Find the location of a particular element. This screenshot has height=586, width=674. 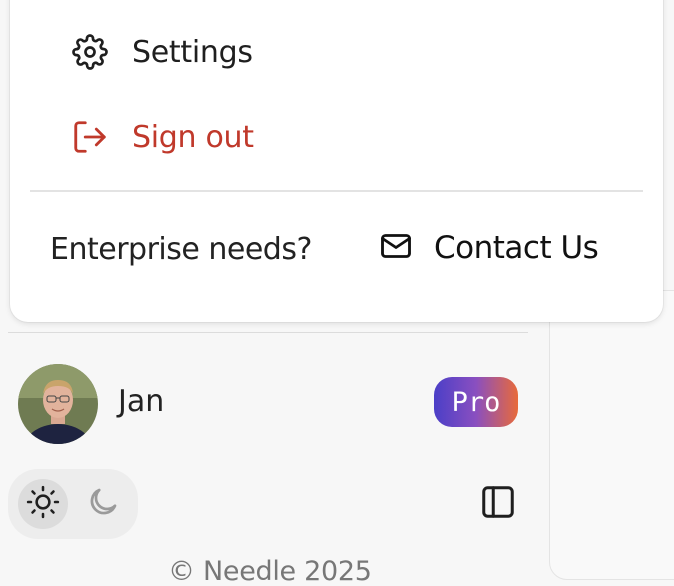

gear-icon is located at coordinates (90, 52).